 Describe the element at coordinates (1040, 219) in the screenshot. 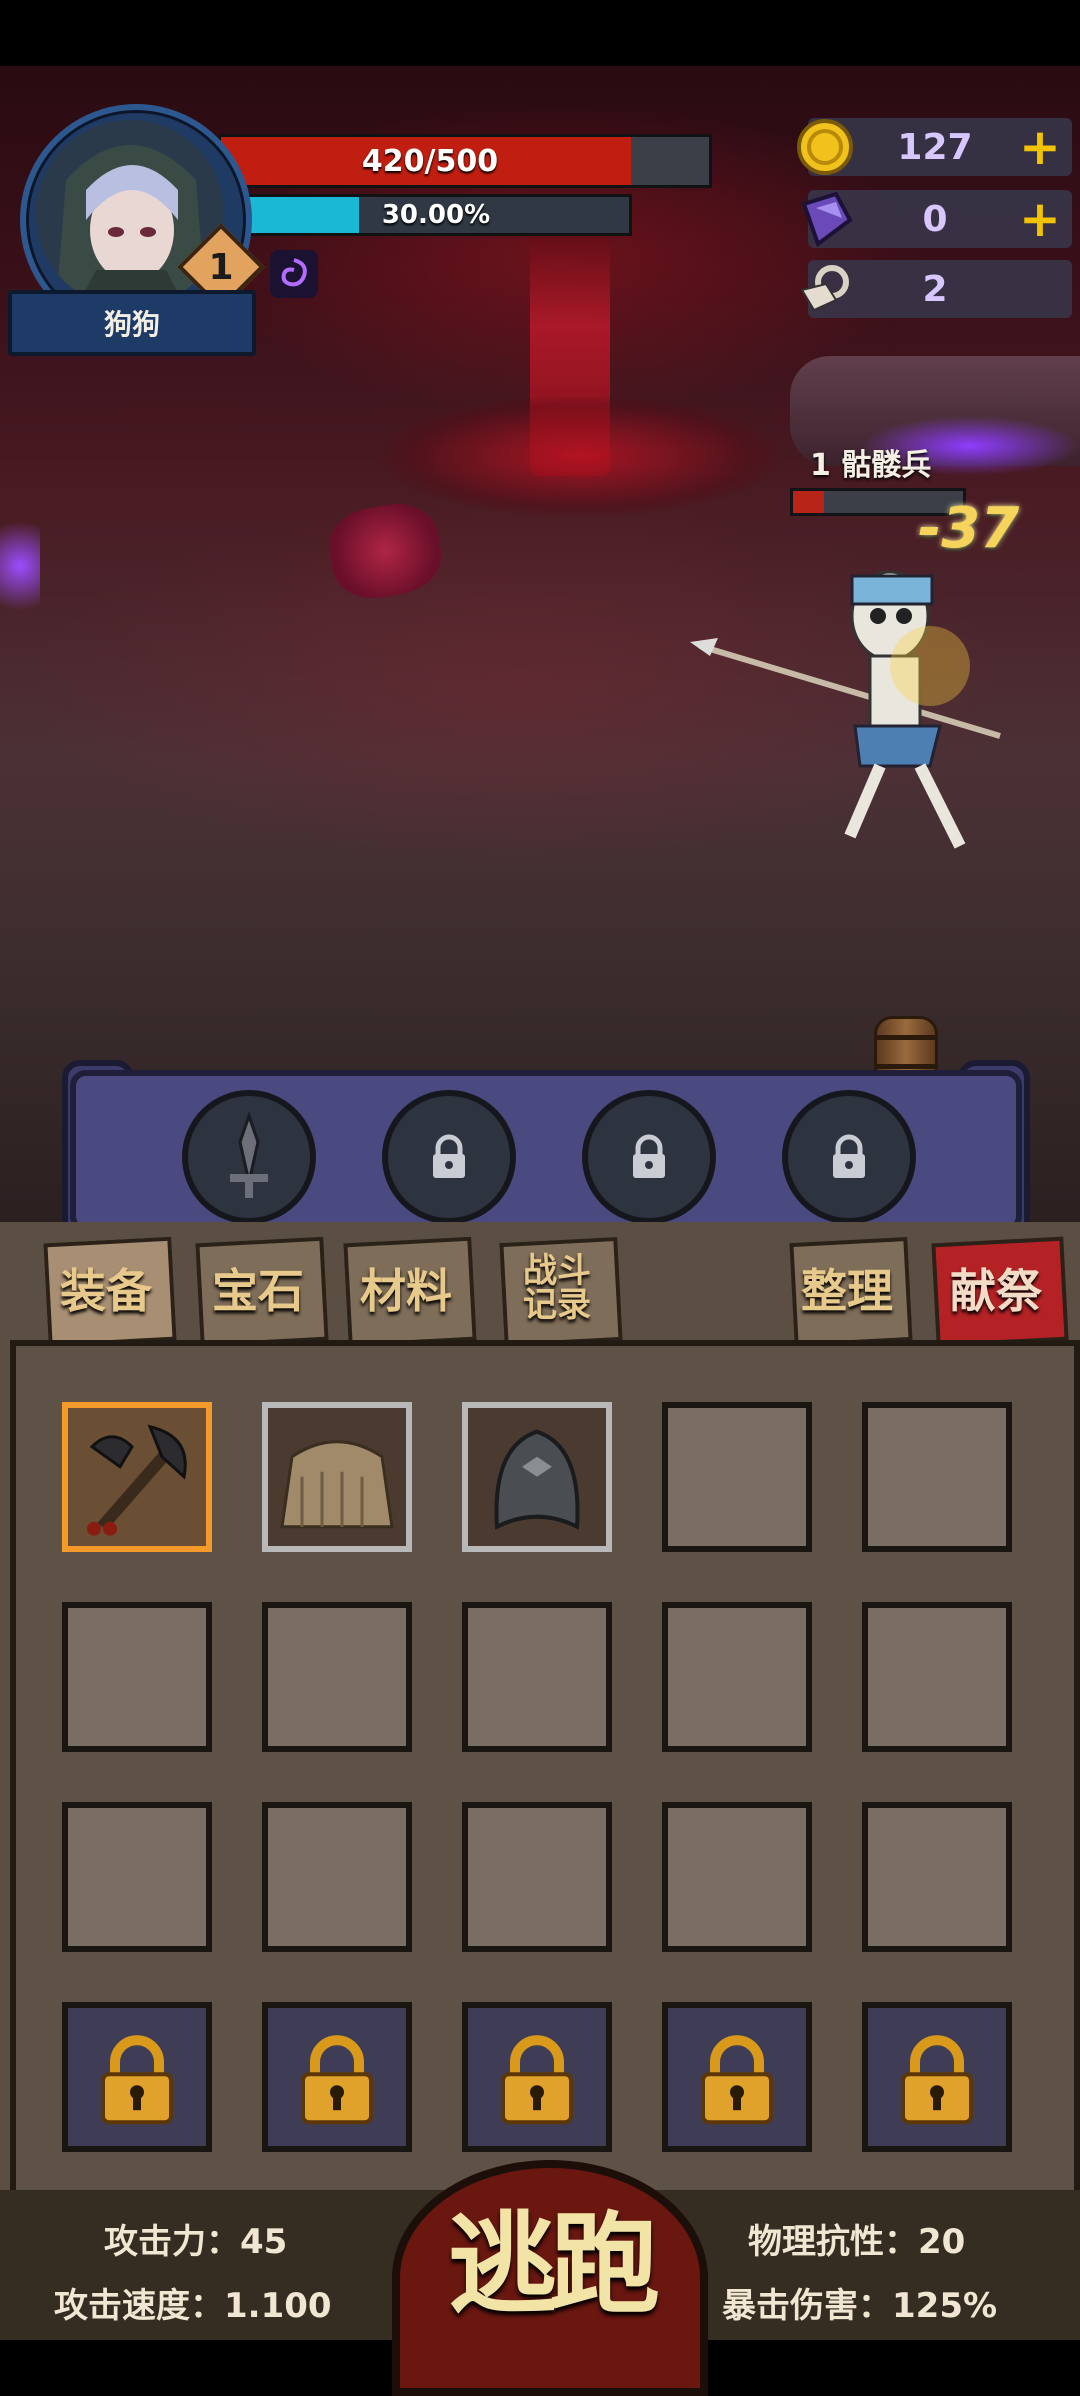

I see `add-crystal-button: +` at that location.